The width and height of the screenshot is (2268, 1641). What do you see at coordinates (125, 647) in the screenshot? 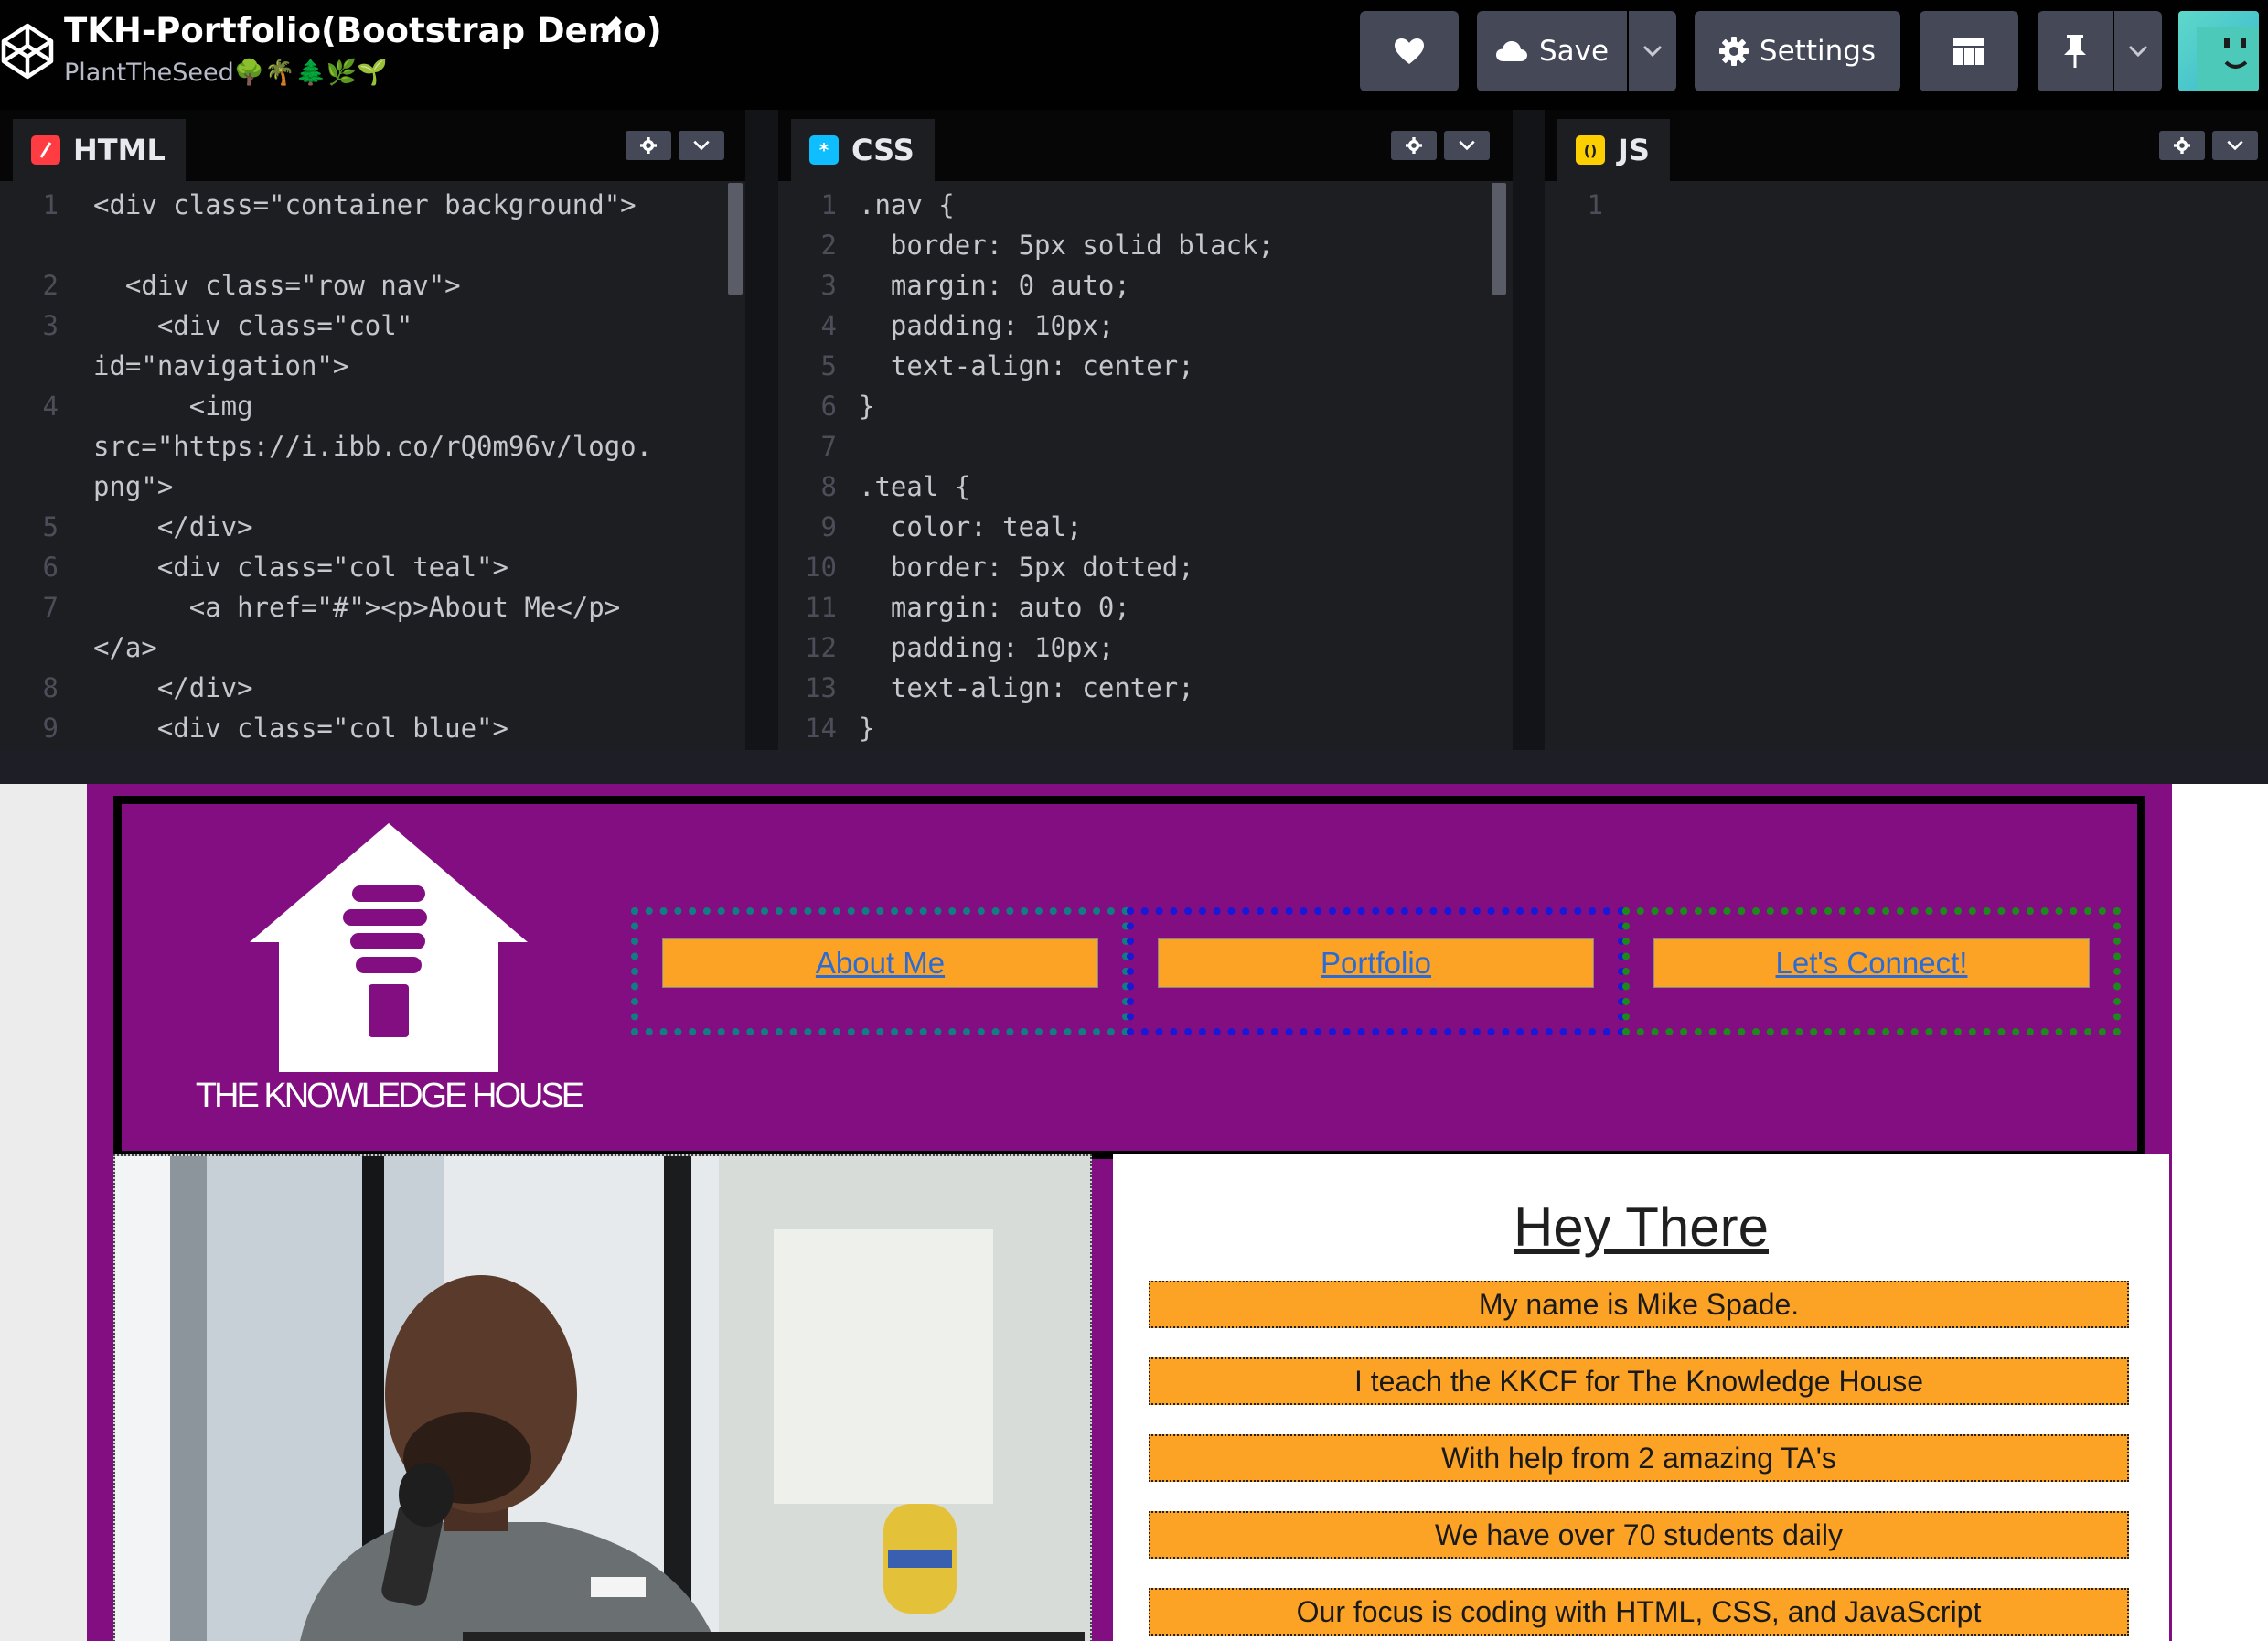
I see `code-line: </a>` at bounding box center [125, 647].